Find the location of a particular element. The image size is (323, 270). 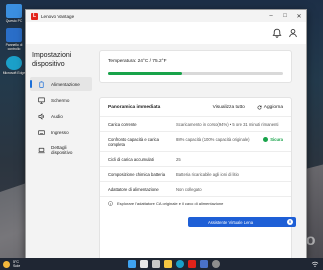

settings-icon is located at coordinates (216, 264).